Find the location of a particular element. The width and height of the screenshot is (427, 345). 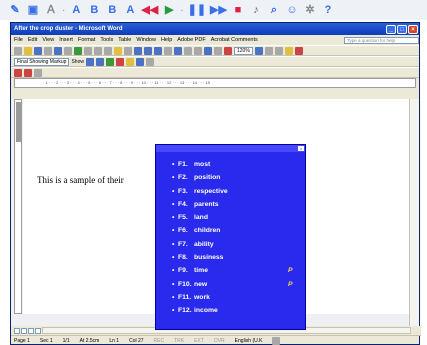

popup-item-8: • F8. business is located at coordinates (238, 257).